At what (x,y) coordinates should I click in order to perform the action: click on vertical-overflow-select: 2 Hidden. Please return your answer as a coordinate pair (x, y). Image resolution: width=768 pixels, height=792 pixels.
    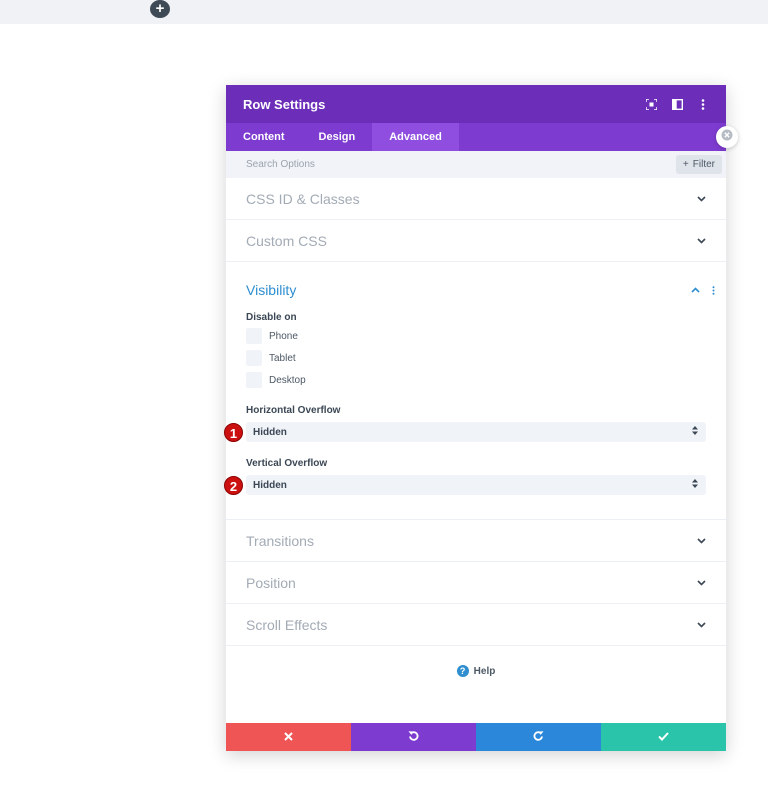
    Looking at the image, I should click on (465, 485).